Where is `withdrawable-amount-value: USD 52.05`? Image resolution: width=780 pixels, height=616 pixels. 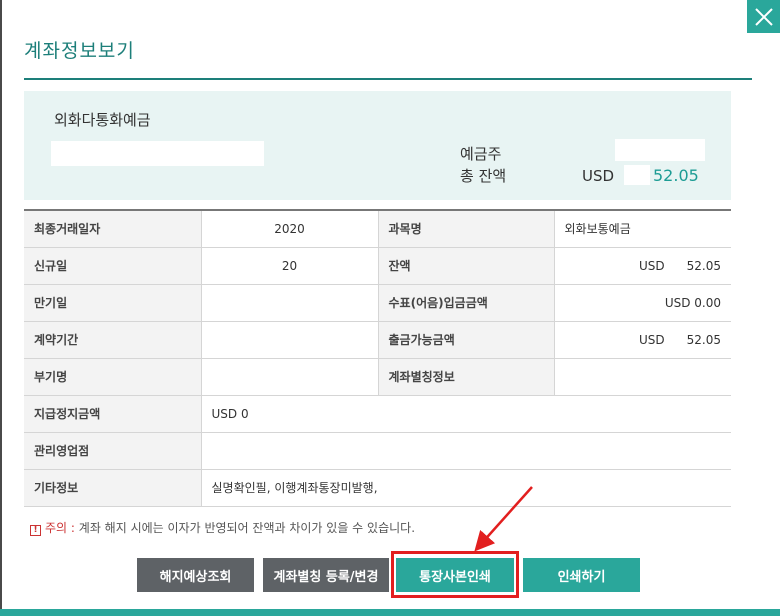 withdrawable-amount-value: USD 52.05 is located at coordinates (642, 340).